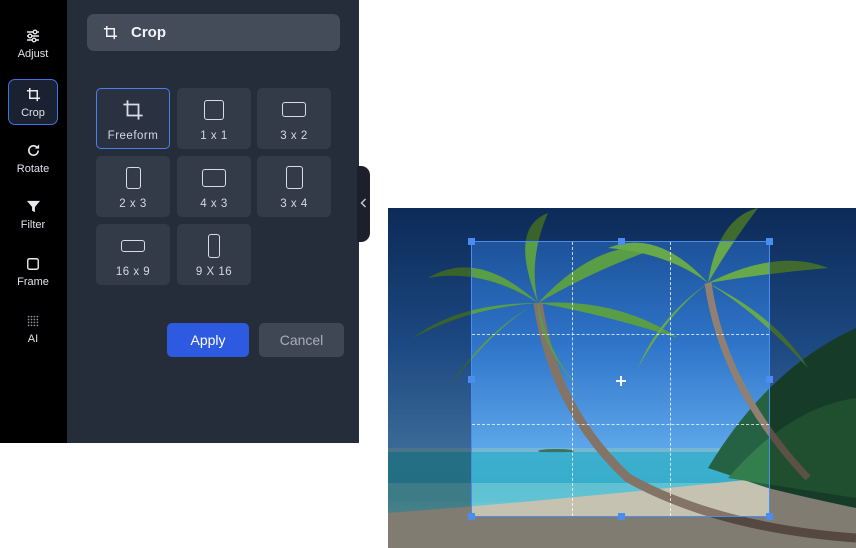 The height and width of the screenshot is (548, 856). Describe the element at coordinates (33, 53) in the screenshot. I see `tool-label: Adjust` at that location.